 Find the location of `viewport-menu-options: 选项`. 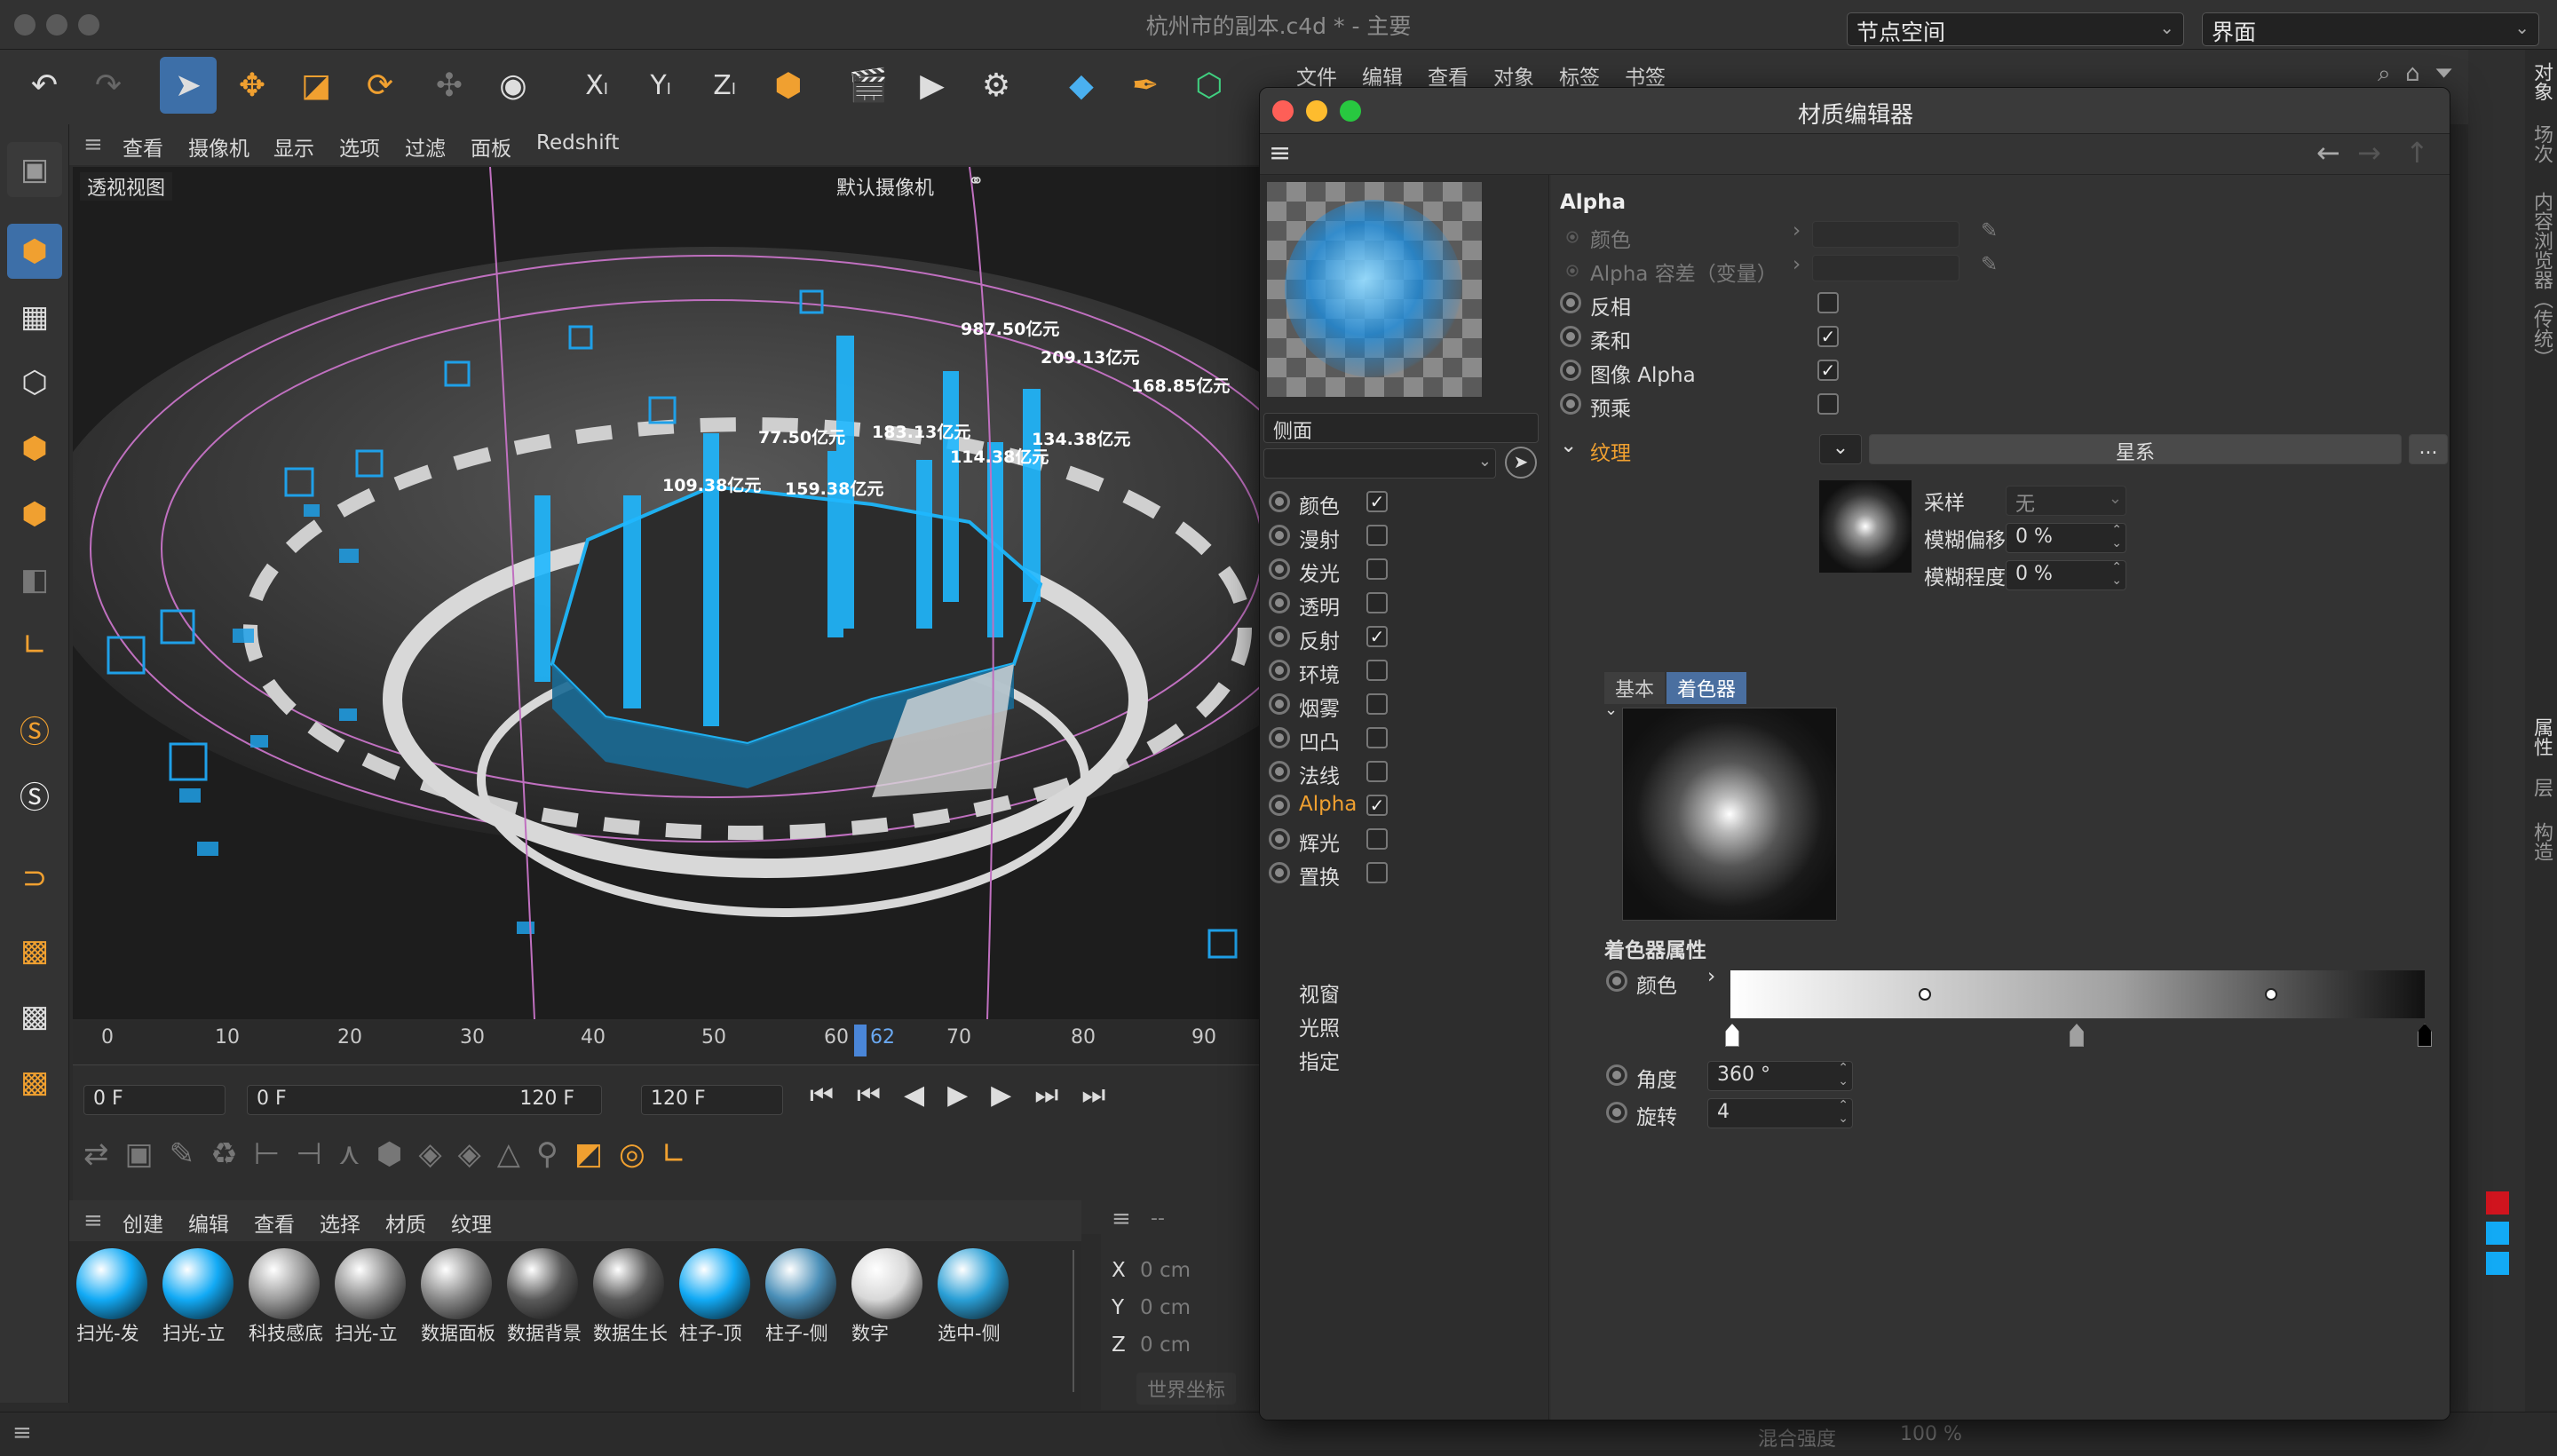

viewport-menu-options: 选项 is located at coordinates (359, 146).